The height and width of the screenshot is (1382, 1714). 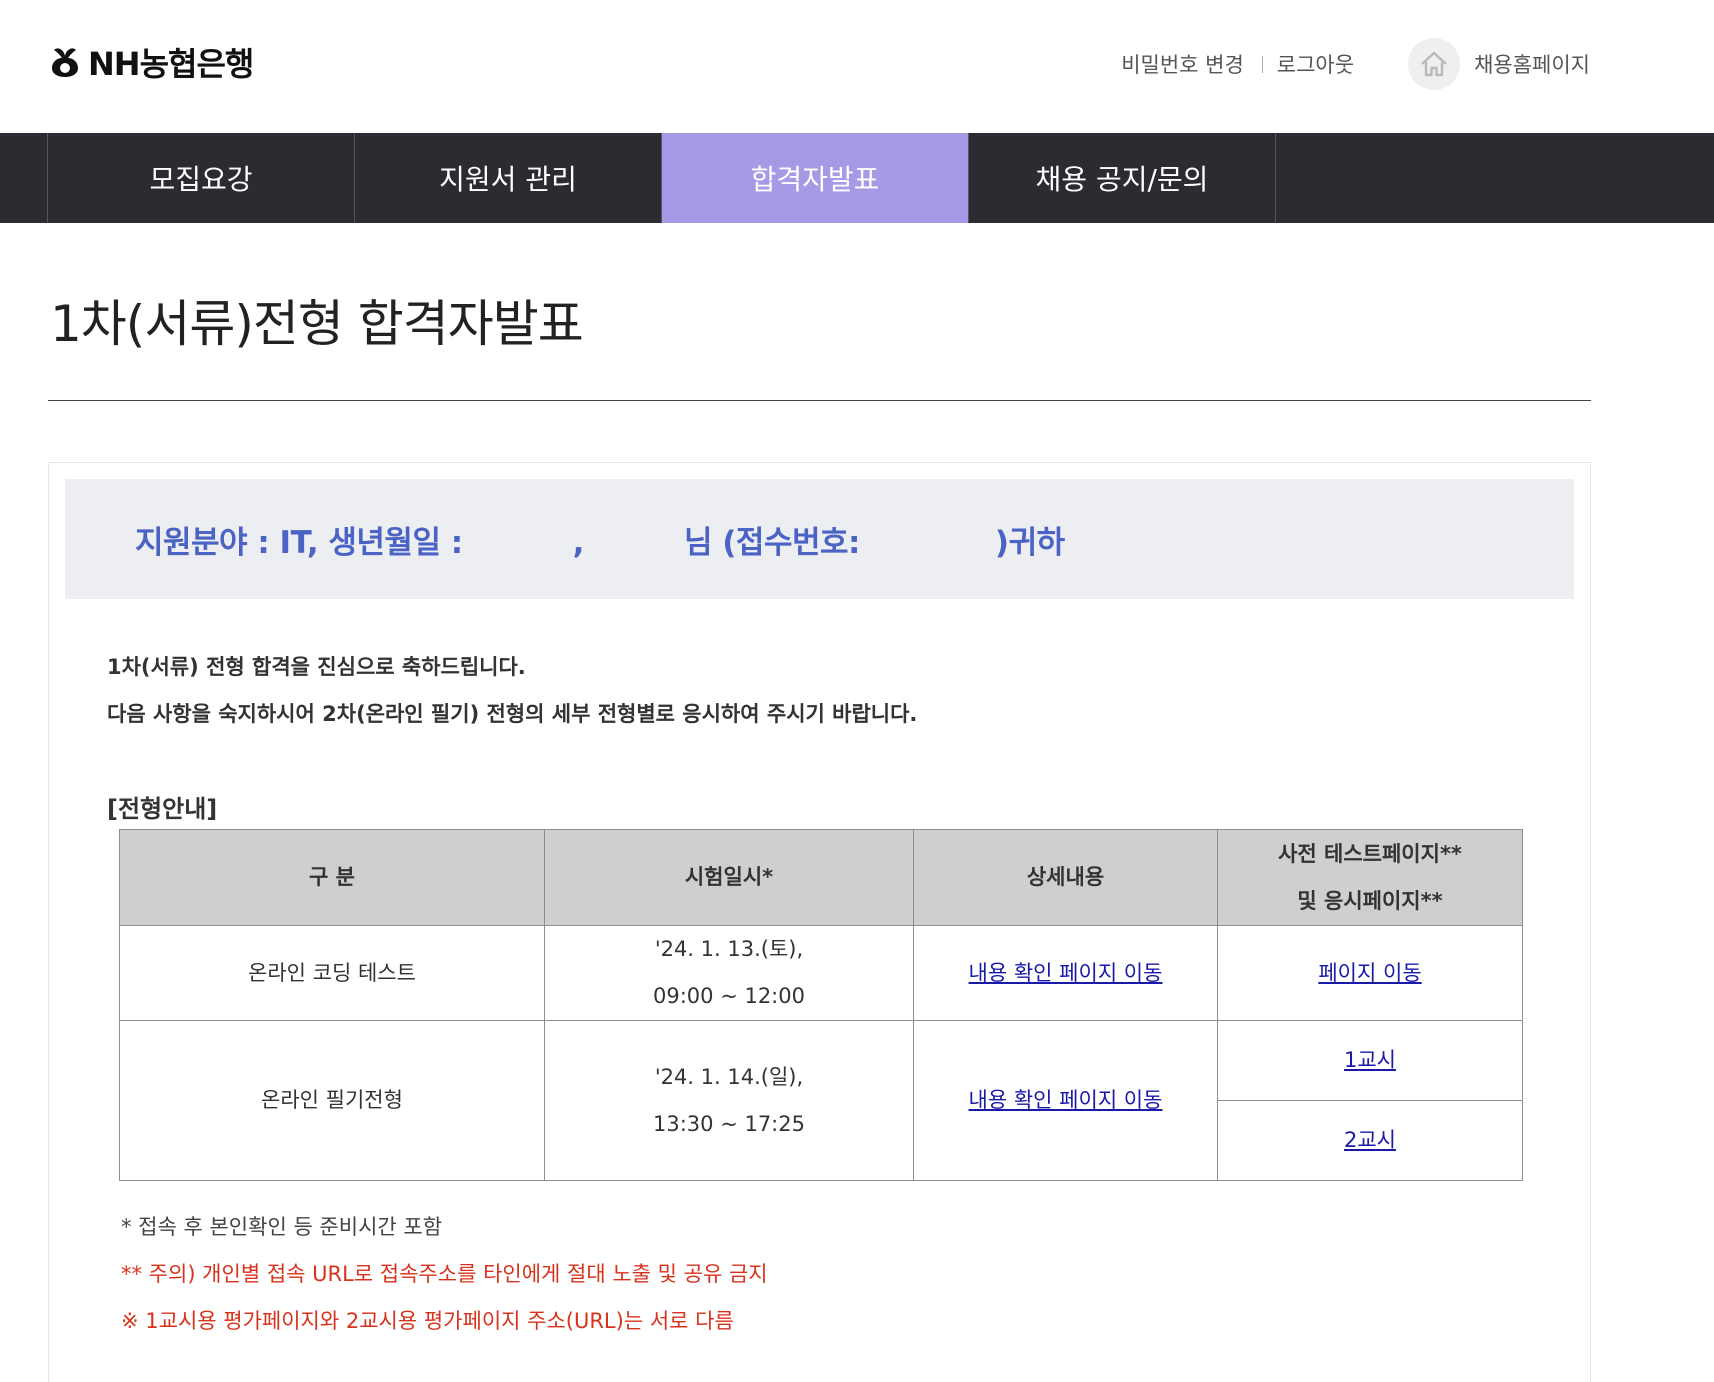 I want to click on guide-heading: [전형안내], so click(x=162, y=809).